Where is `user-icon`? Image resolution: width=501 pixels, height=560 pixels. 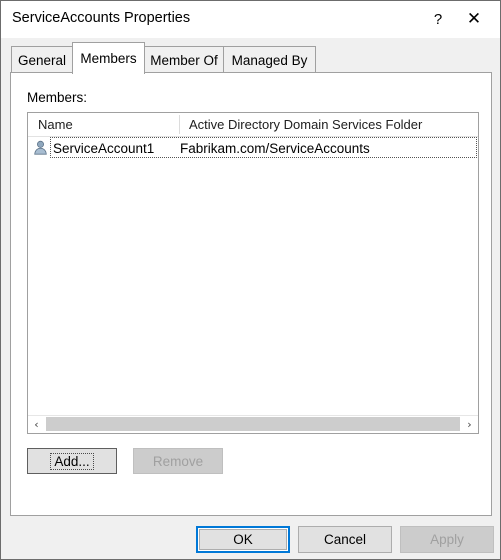
user-icon is located at coordinates (40, 147).